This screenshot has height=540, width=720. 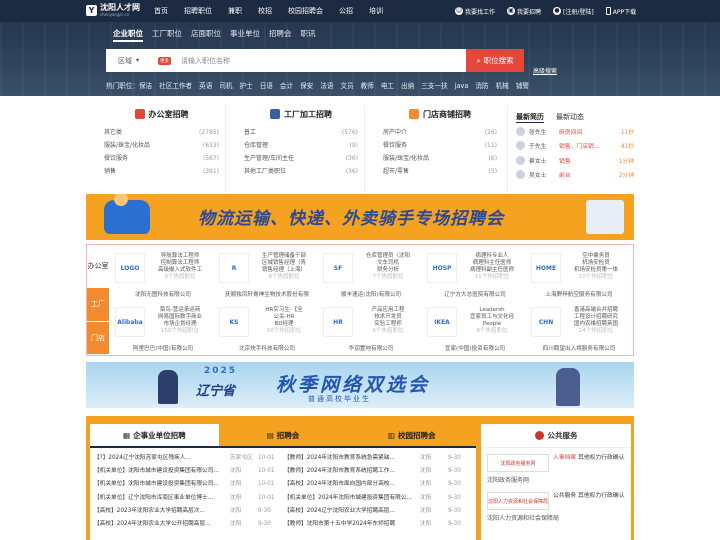 What do you see at coordinates (186, 498) in the screenshot?
I see `job-row: 【机关单位】辽宁沈阳市浑南区事业单位博士... 沈阳 10-01` at bounding box center [186, 498].